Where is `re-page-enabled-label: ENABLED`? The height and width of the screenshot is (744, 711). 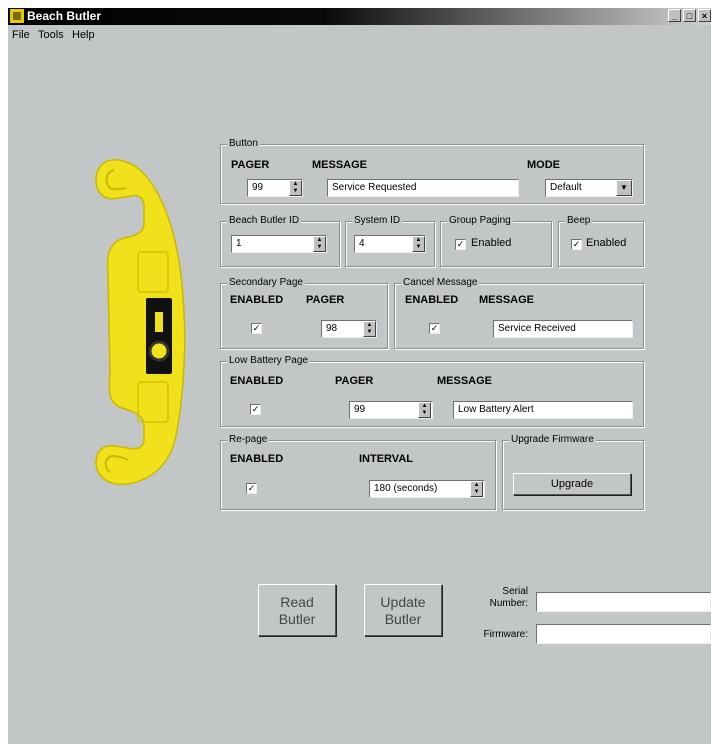
re-page-enabled-label: ENABLED is located at coordinates (257, 459).